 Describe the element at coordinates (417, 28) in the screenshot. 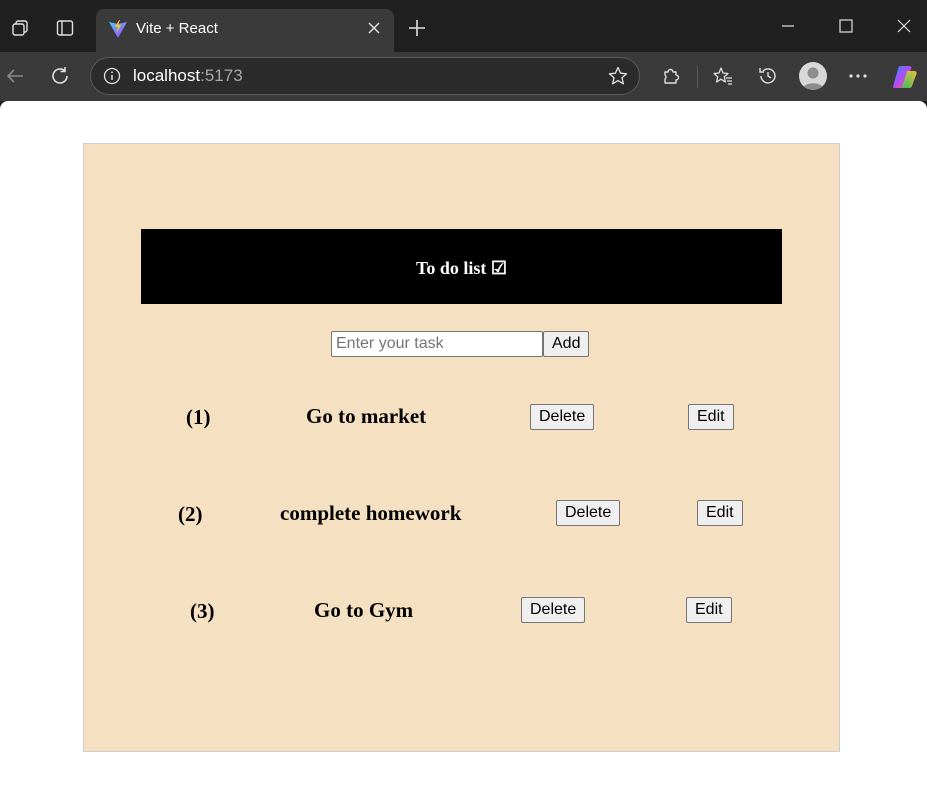

I see `new-tab-icon` at that location.